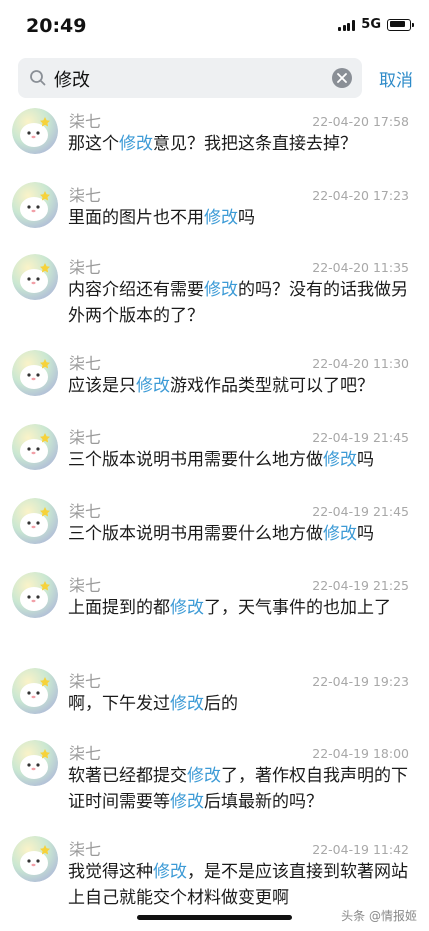  I want to click on clear-icon, so click(342, 78).